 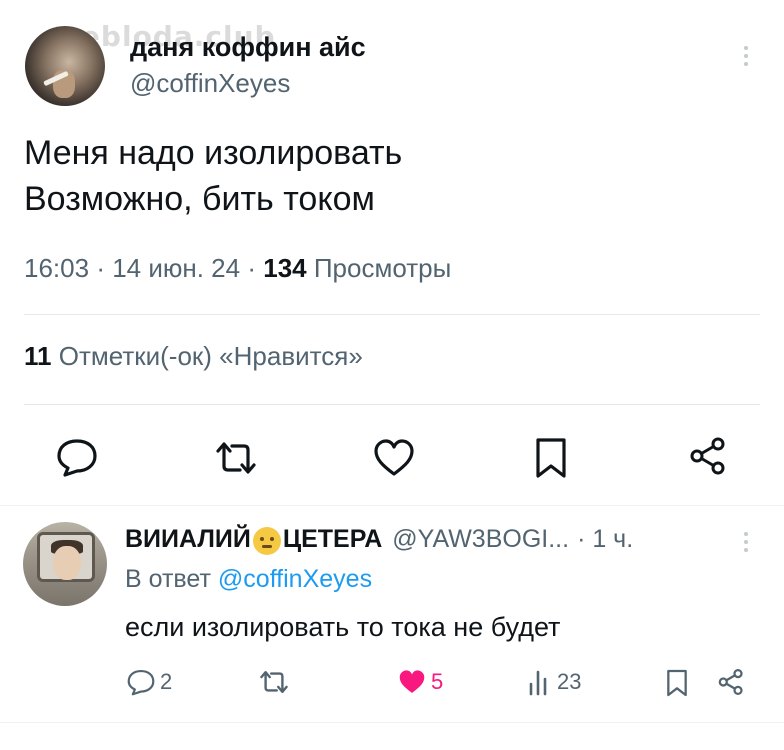 I want to click on smiling-face-emoji-icon, so click(x=266, y=540).